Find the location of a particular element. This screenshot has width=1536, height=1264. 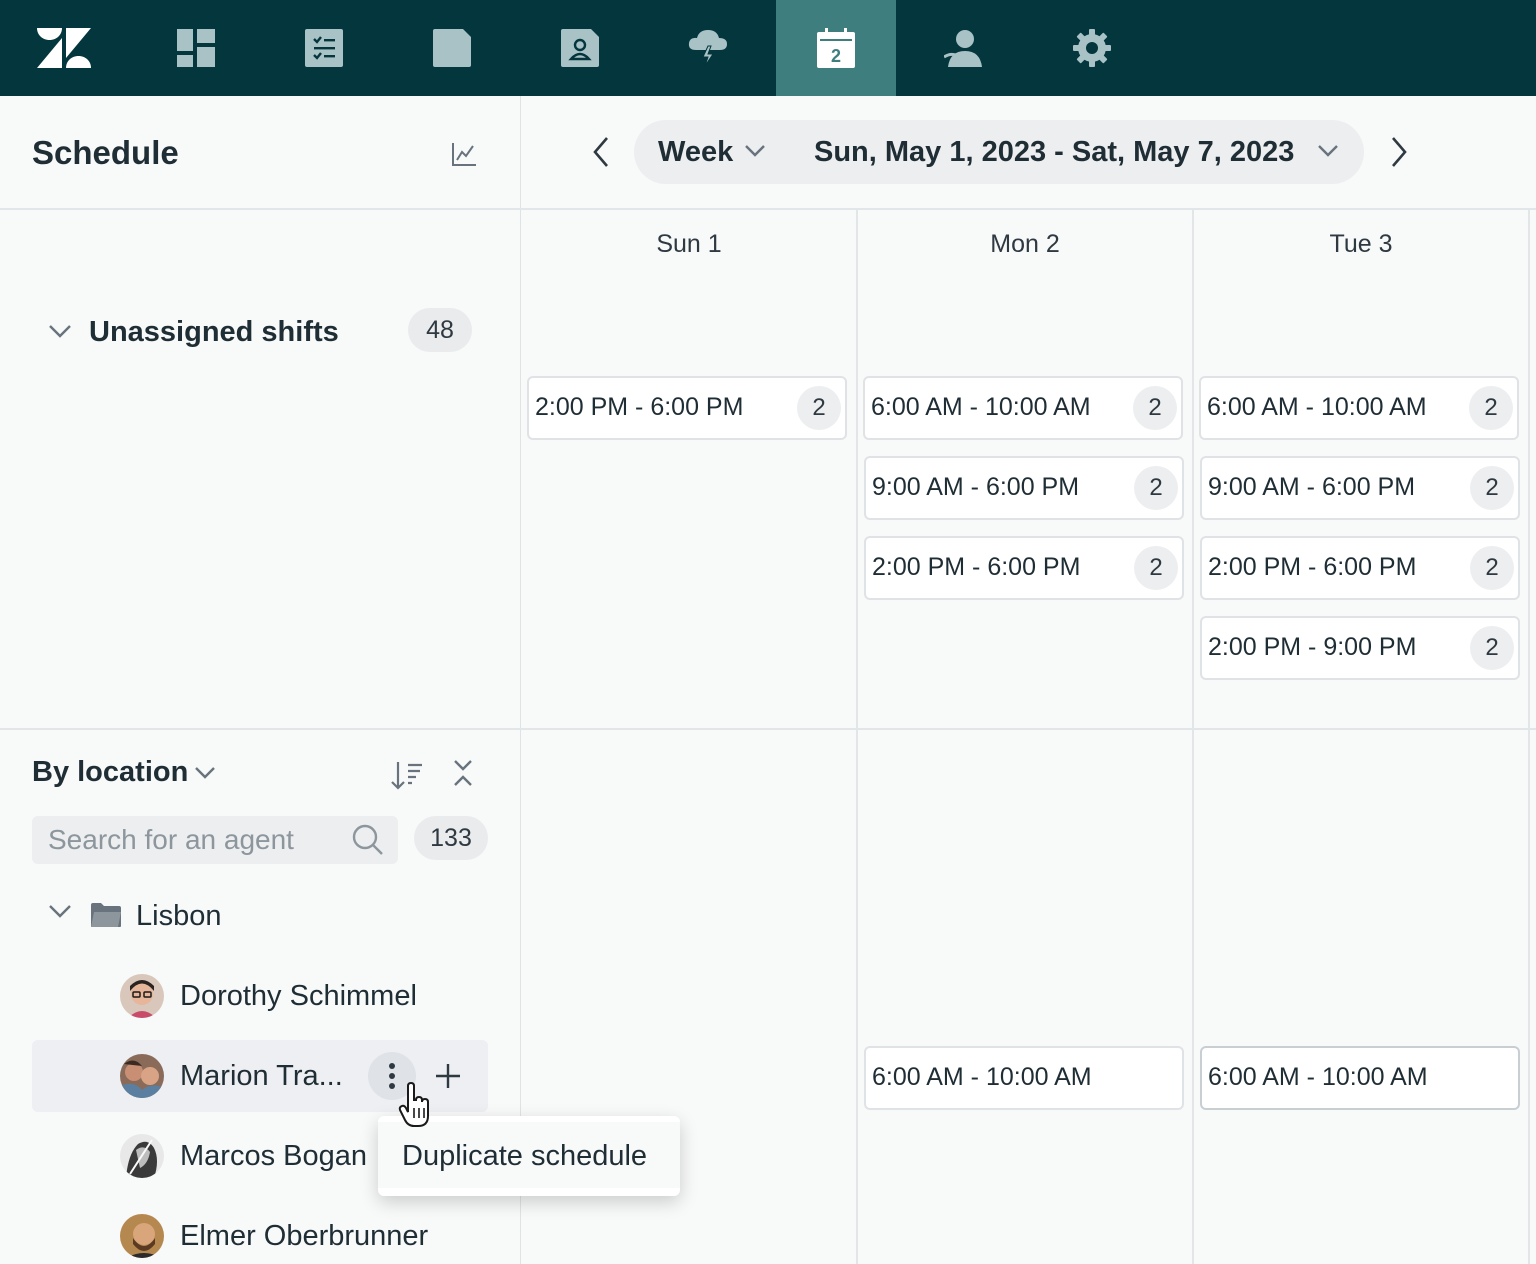

menu-item-label: Duplicate schedule is located at coordinates (525, 1156).